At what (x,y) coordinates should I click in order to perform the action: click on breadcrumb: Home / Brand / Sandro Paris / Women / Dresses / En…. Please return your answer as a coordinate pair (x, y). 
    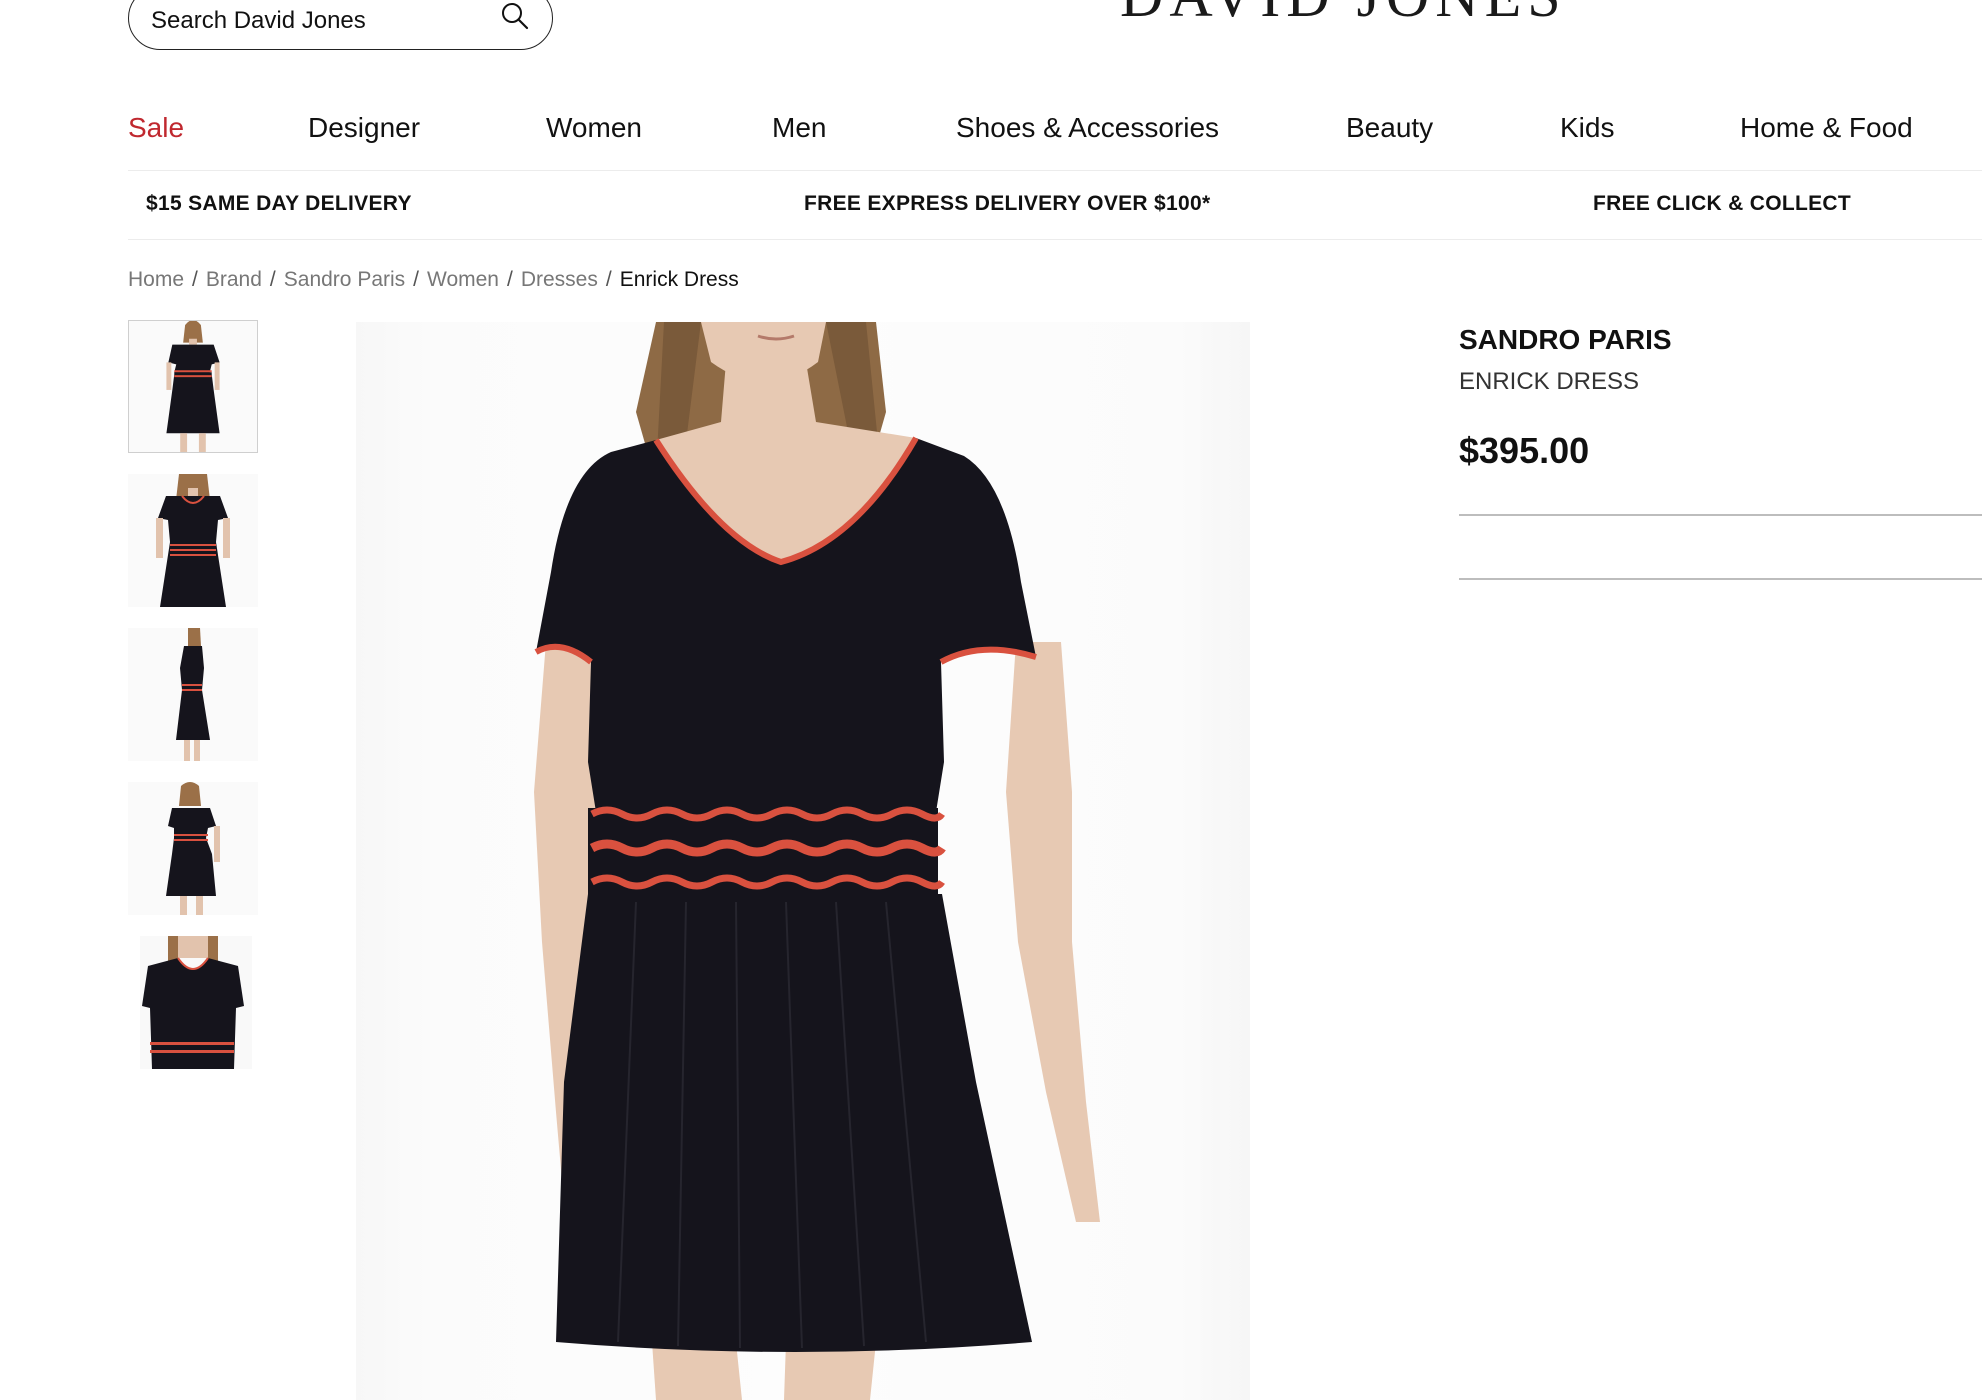
    Looking at the image, I should click on (433, 280).